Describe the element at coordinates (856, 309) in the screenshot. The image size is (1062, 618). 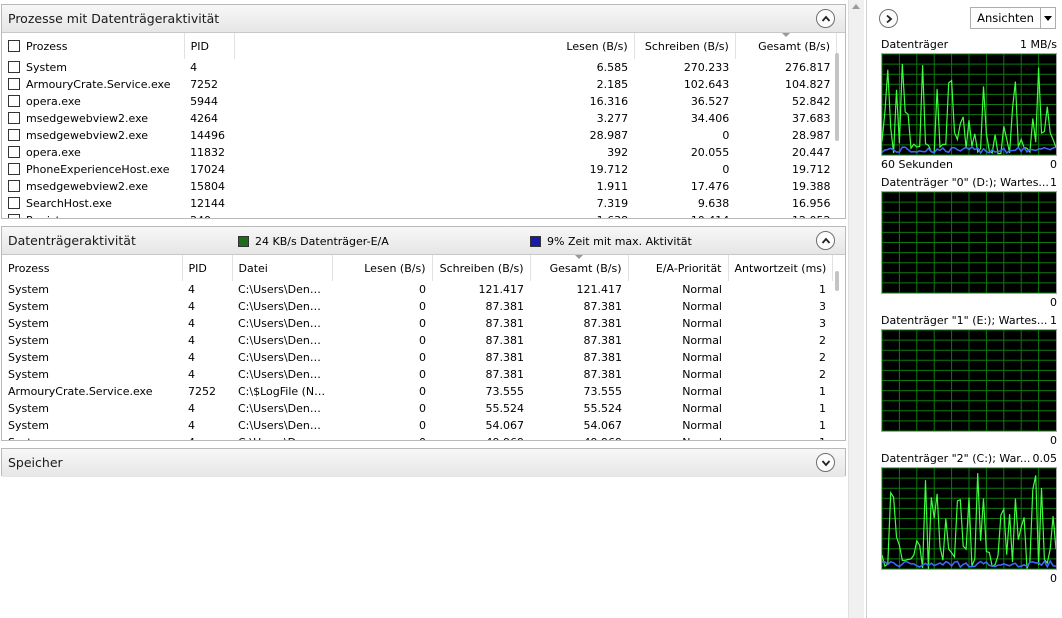
I see `main-vertical-scrollbar` at that location.